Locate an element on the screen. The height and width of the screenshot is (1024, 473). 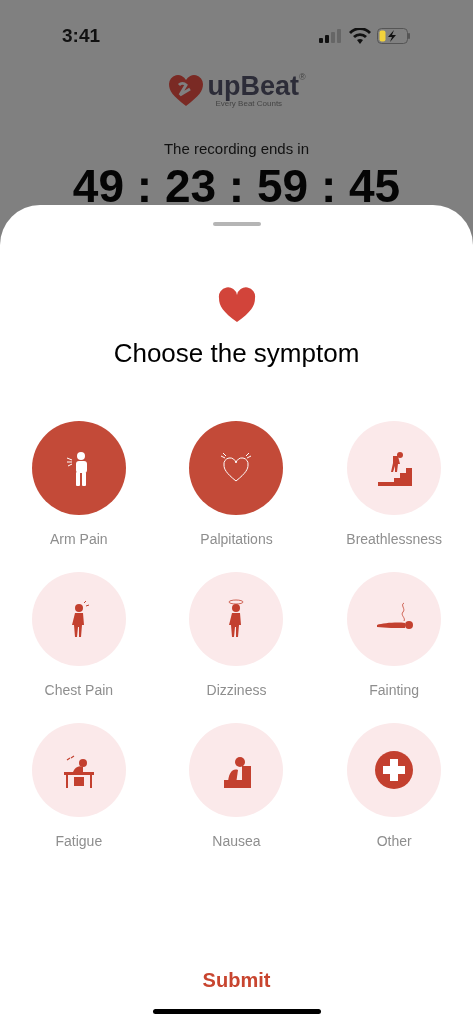
wifi-icon is located at coordinates (360, 36).